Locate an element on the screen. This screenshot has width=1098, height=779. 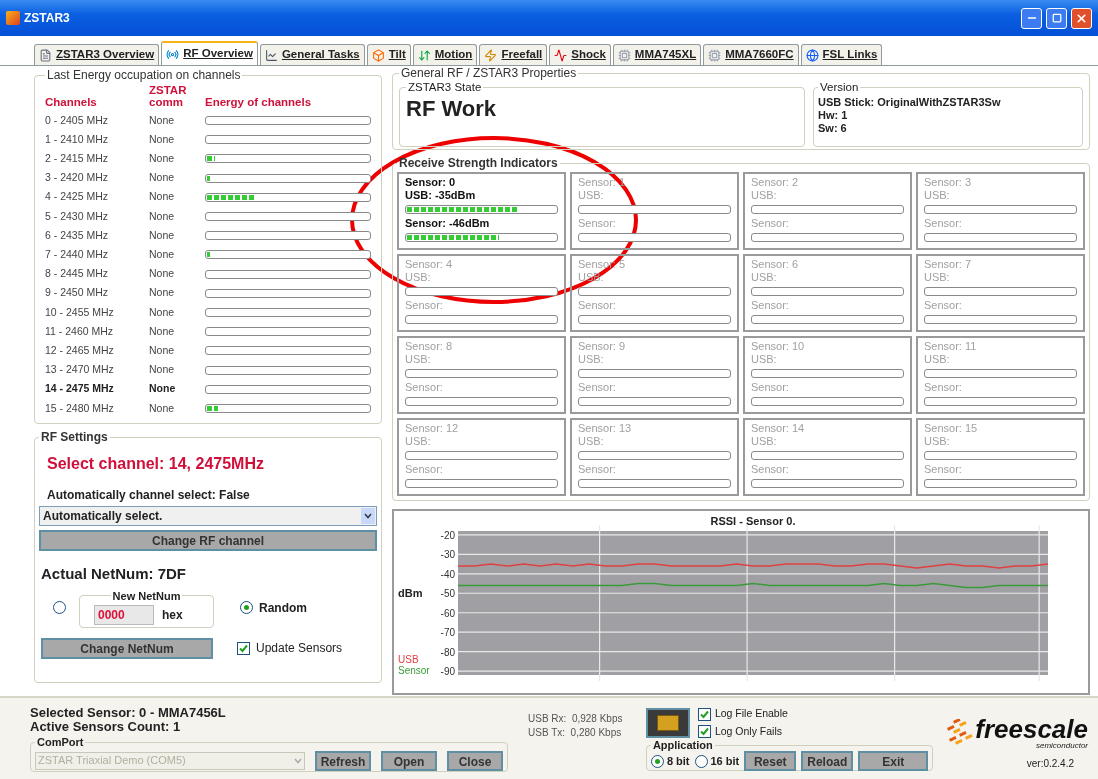
sensor-title: Sensor: 8 is located at coordinates (429, 346).